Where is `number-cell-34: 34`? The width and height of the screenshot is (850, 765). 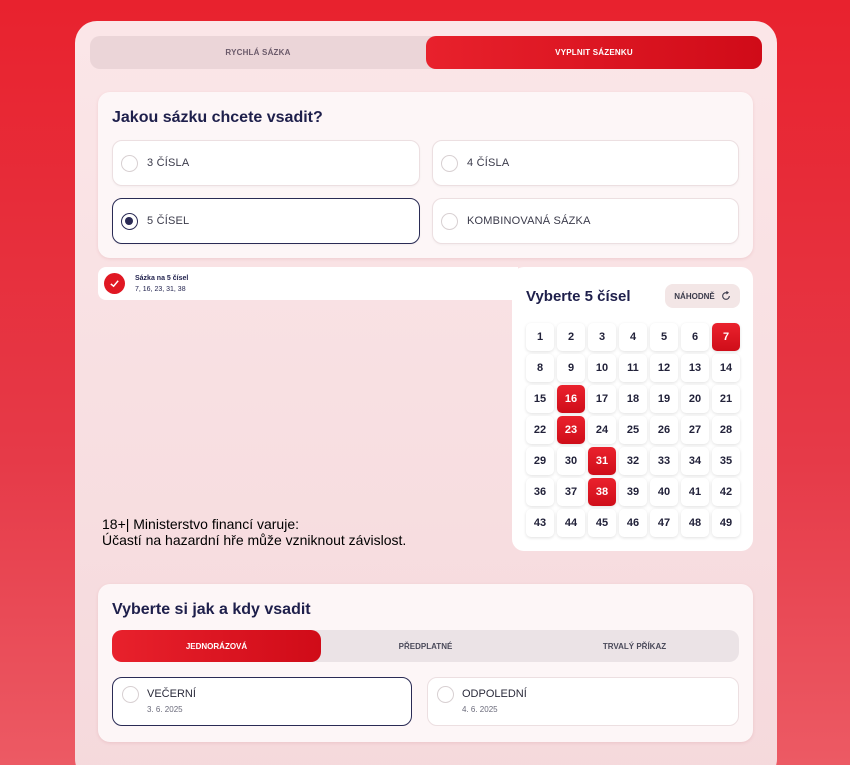 number-cell-34: 34 is located at coordinates (695, 461).